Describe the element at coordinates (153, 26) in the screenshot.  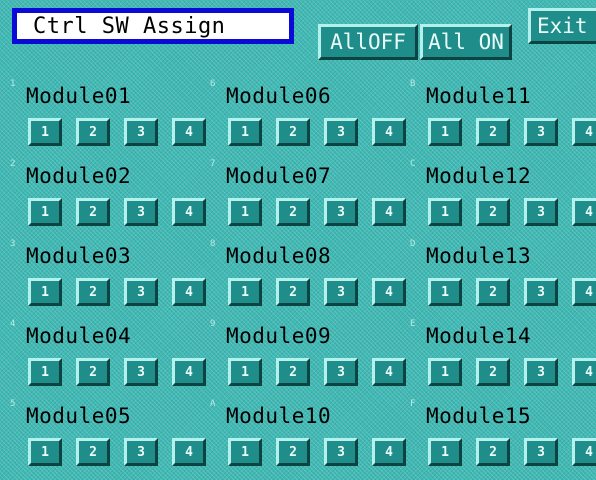
I see `screen-title: Ctrl SW Assign` at that location.